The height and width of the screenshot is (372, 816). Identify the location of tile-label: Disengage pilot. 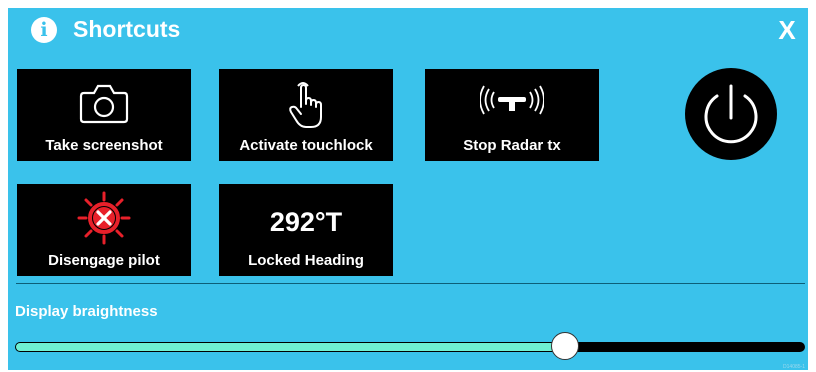
(104, 260).